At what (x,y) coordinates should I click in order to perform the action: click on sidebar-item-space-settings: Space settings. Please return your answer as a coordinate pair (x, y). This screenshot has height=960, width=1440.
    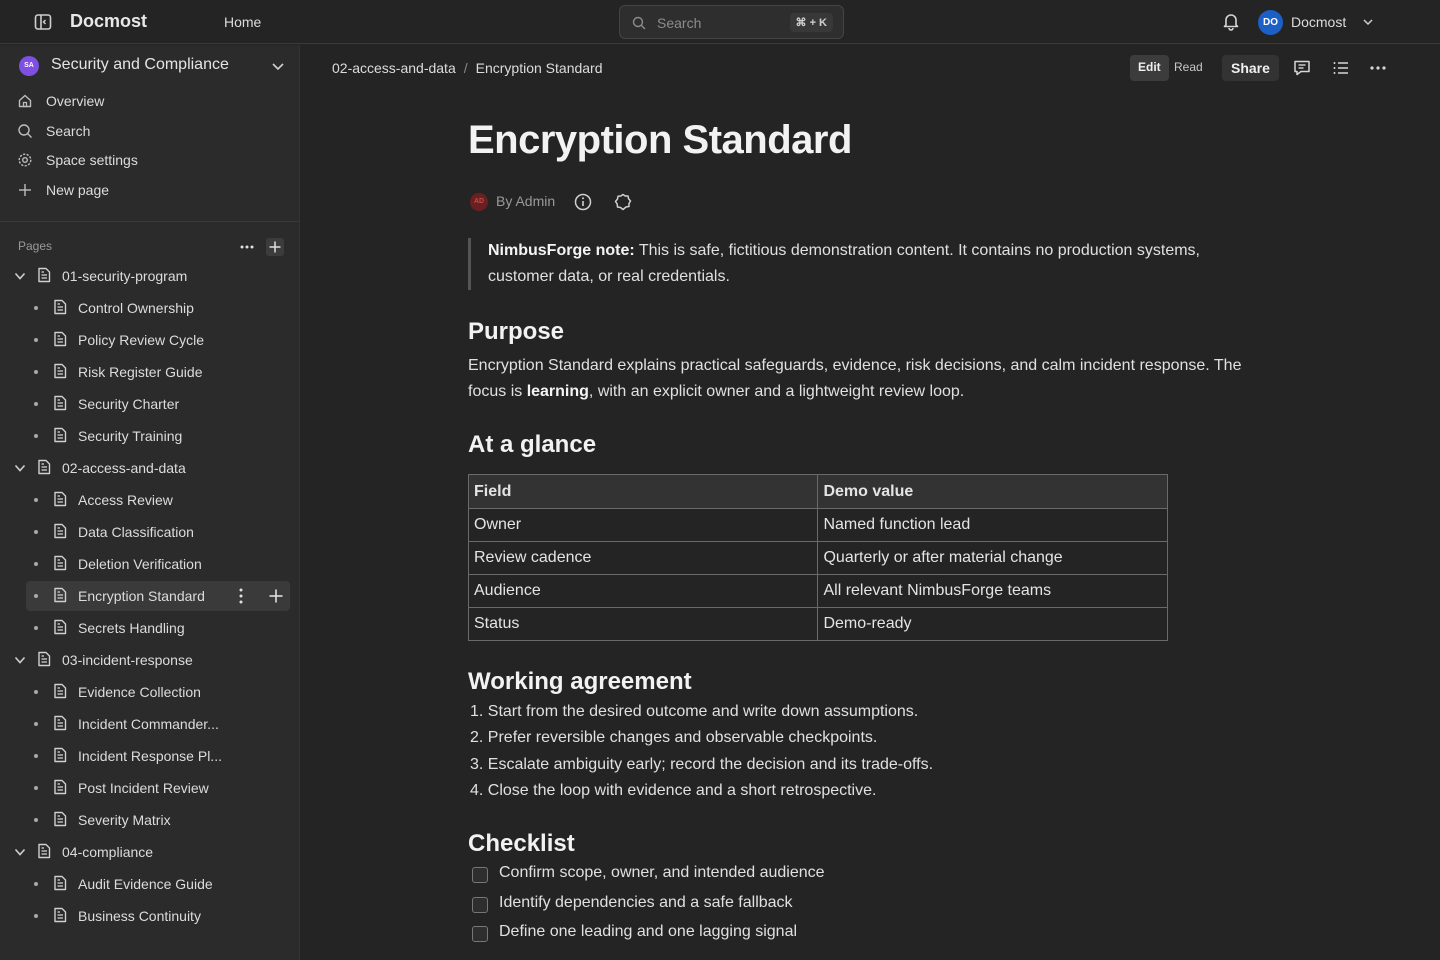
    Looking at the image, I should click on (149, 160).